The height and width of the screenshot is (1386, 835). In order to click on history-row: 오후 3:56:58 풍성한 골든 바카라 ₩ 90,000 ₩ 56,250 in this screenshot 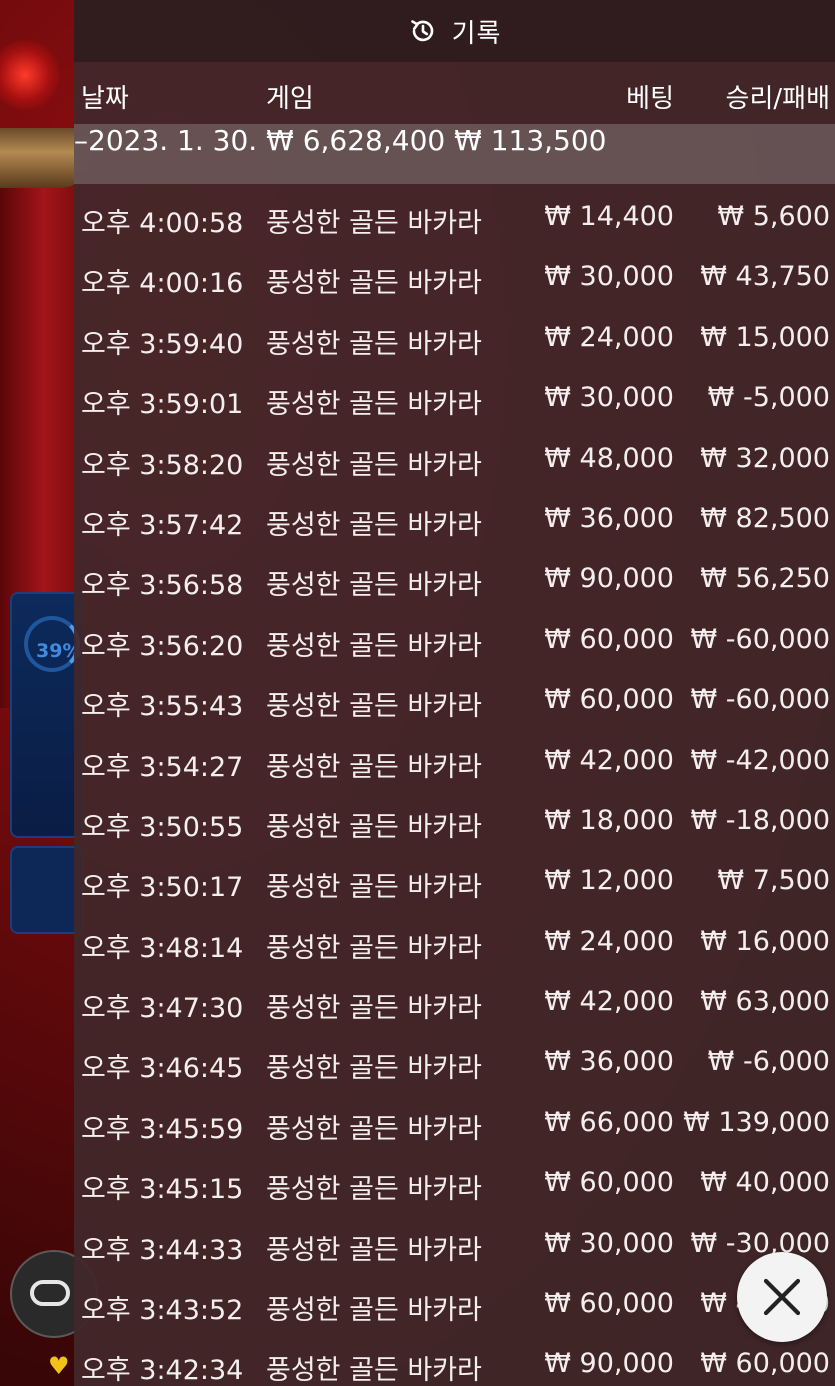, I will do `click(454, 576)`.